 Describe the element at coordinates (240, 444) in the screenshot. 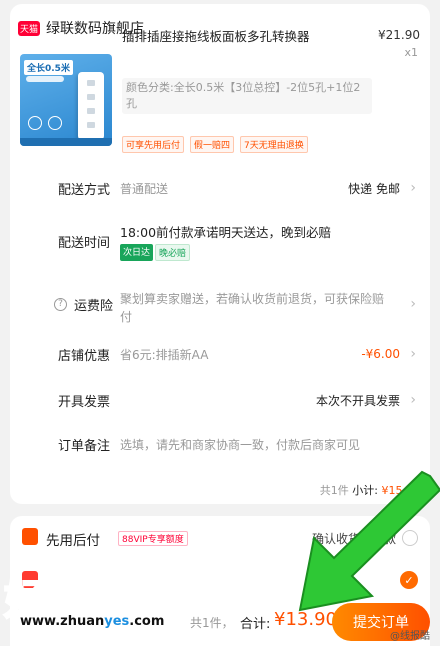

I see `note-input: 选填，请先和商家协商一致，付款后商家可见` at that location.